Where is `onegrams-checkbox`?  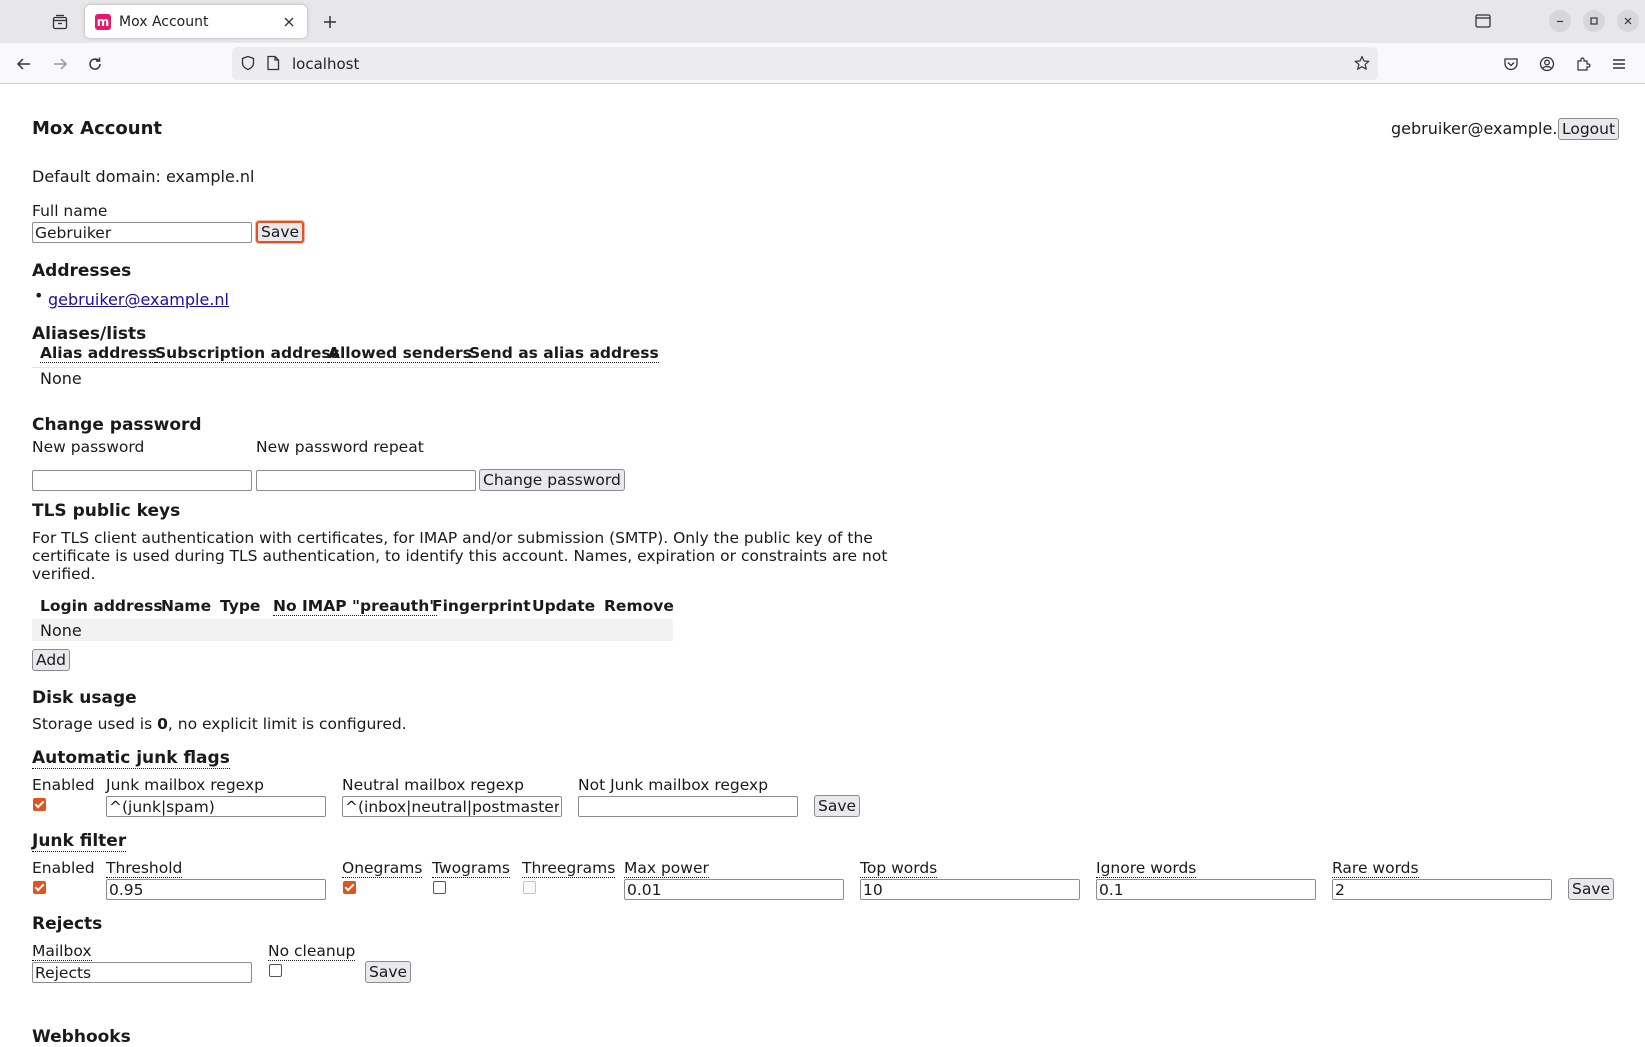
onegrams-checkbox is located at coordinates (349, 887).